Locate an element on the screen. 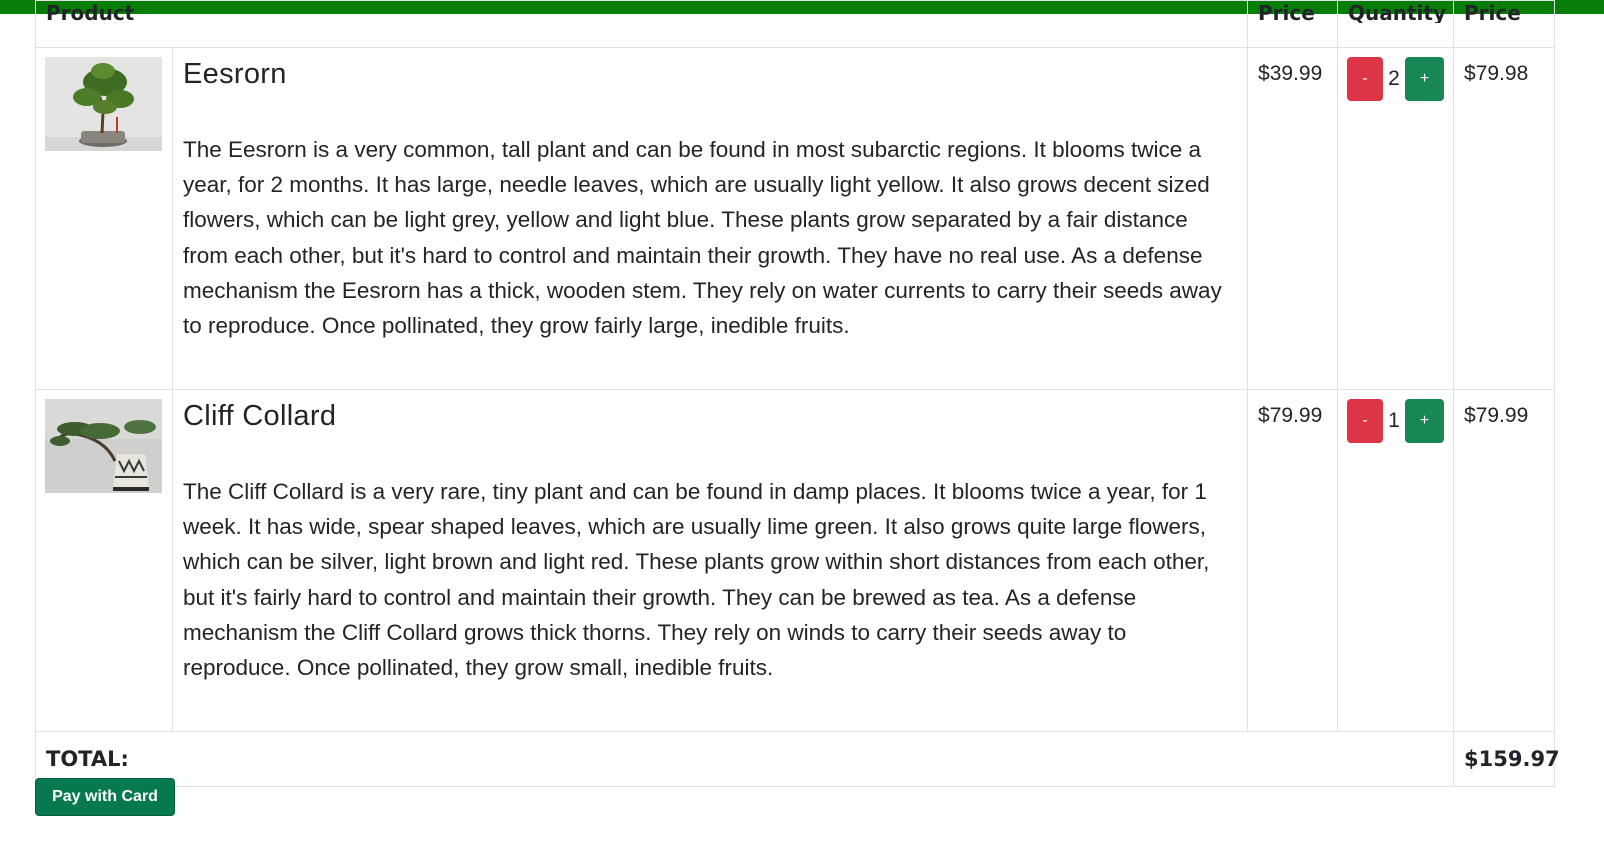 The height and width of the screenshot is (851, 1604). header-product: Product is located at coordinates (641, 24).